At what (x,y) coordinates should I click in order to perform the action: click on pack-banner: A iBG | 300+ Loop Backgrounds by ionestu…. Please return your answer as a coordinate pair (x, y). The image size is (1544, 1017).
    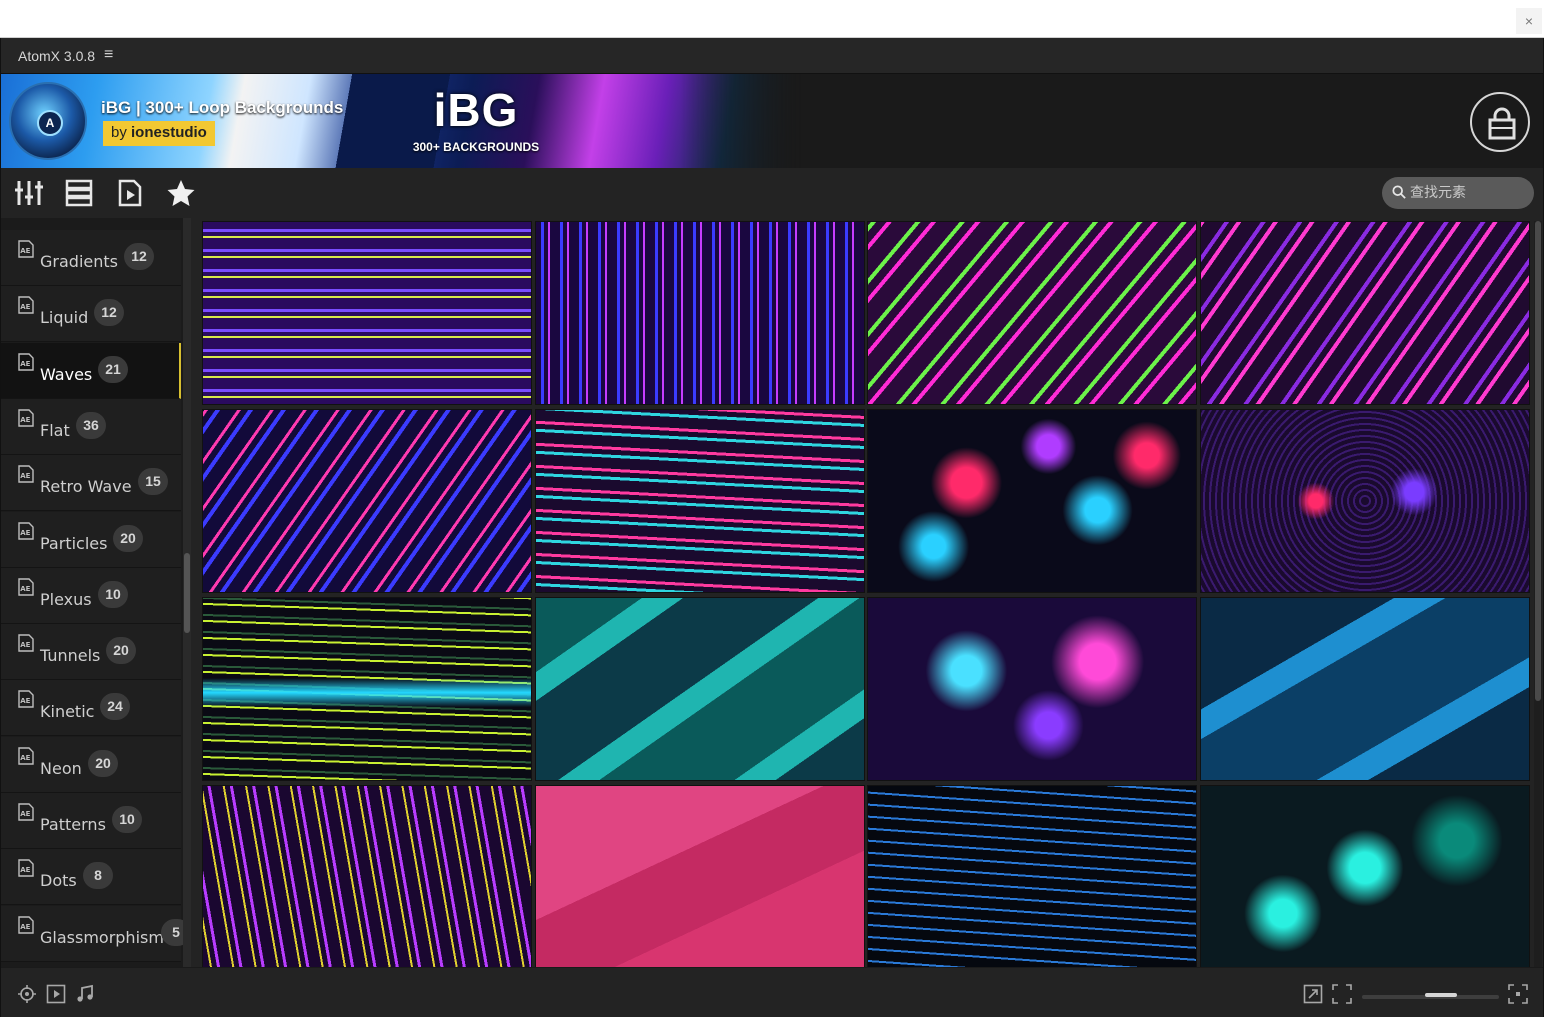
    Looking at the image, I should click on (772, 121).